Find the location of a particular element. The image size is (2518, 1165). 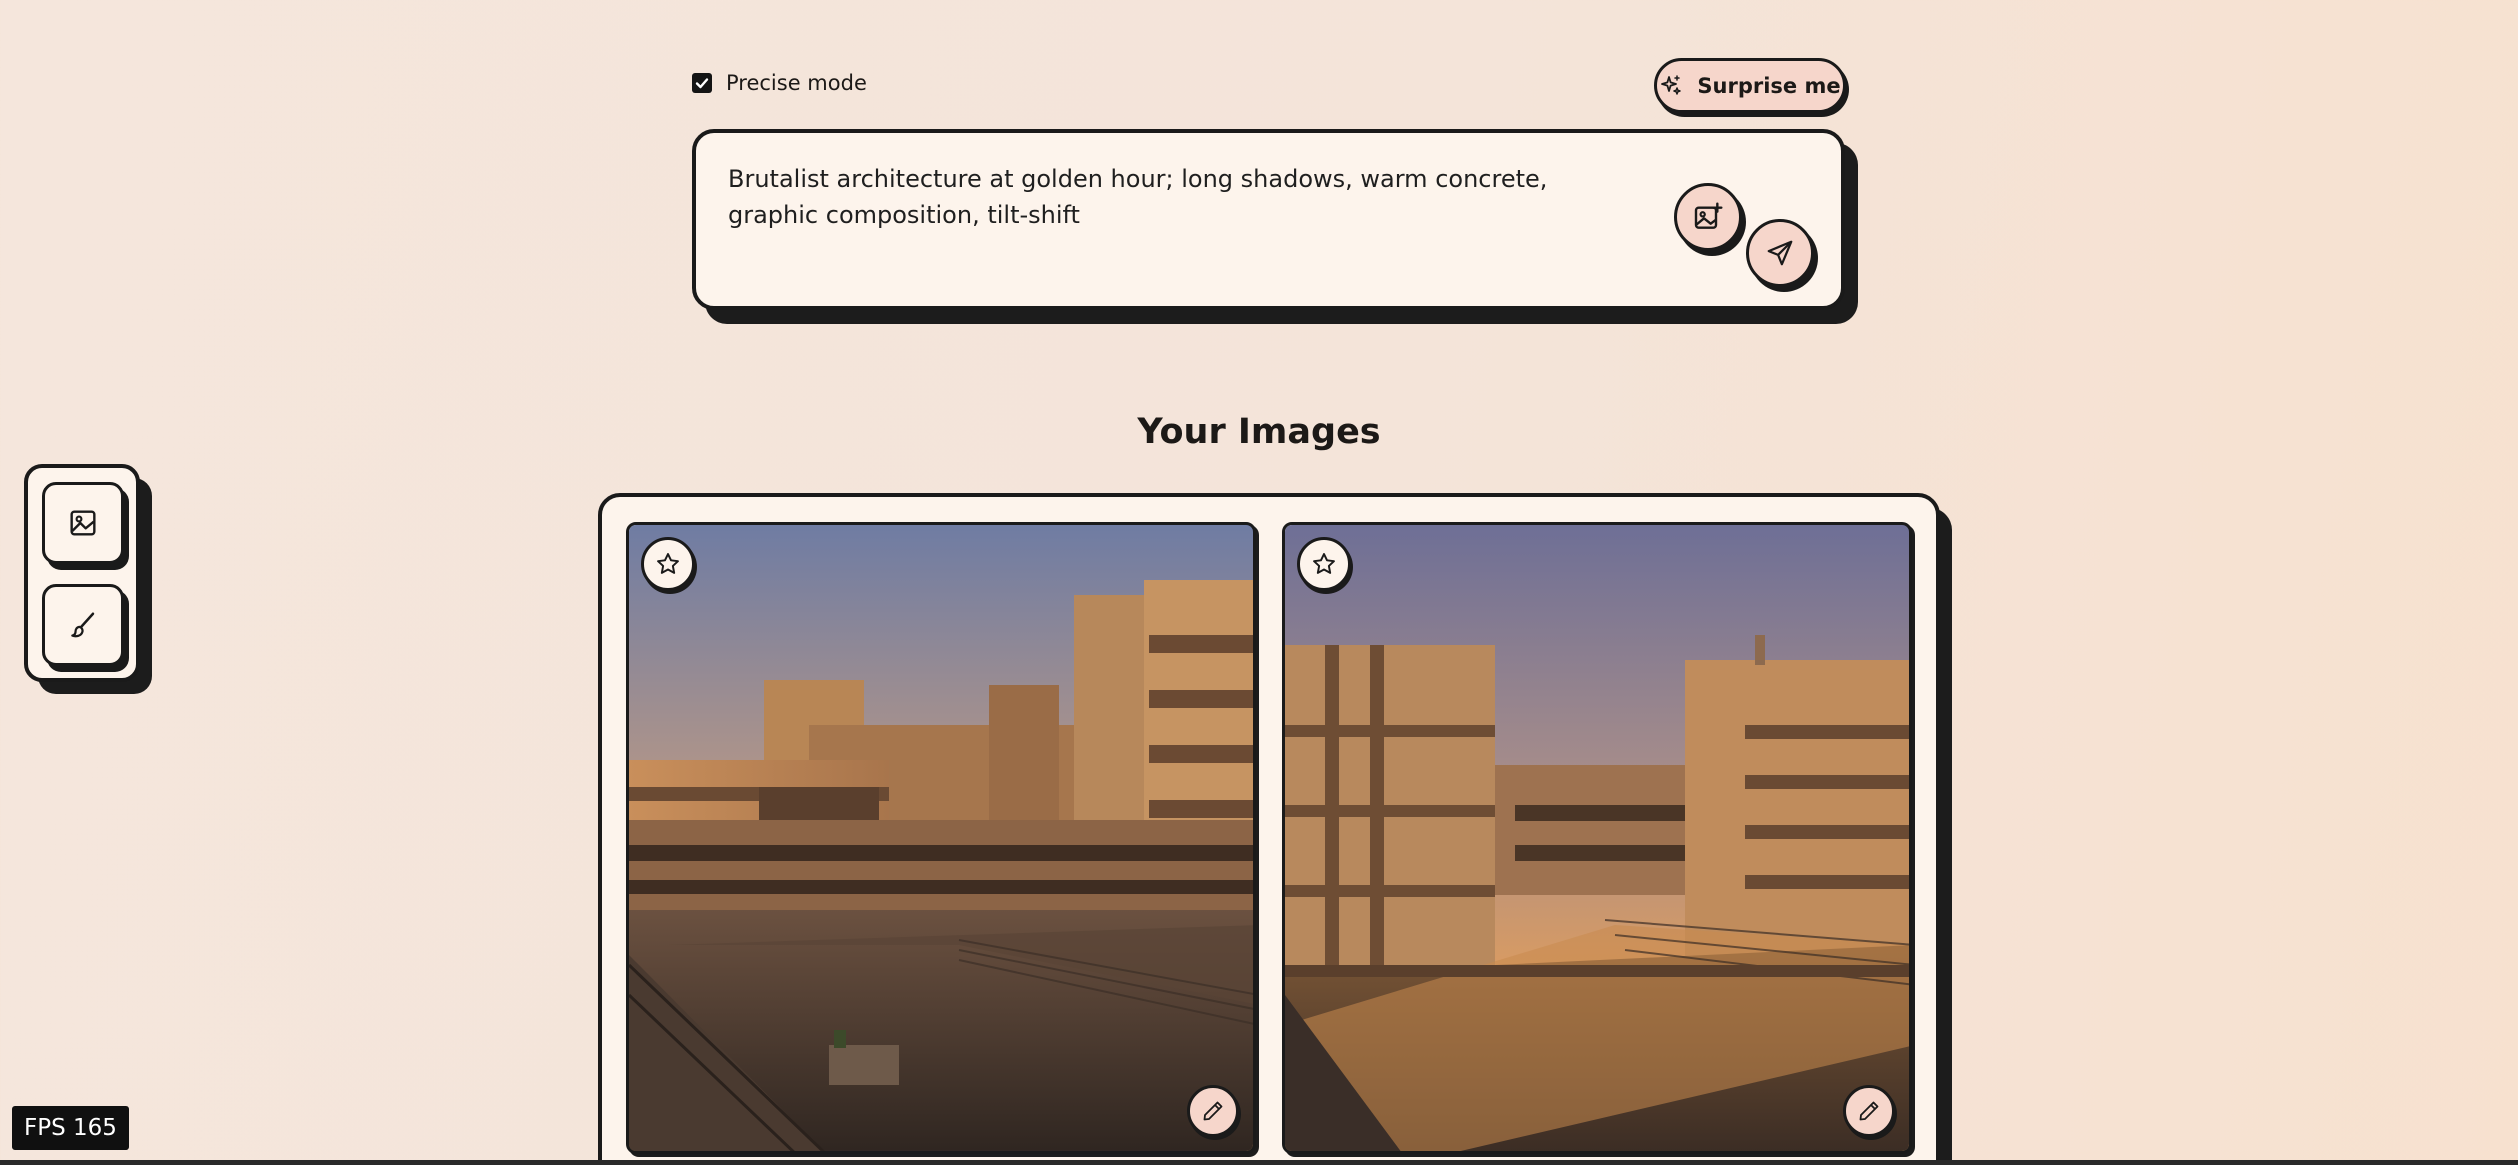

brush-tool-button is located at coordinates (83, 625).